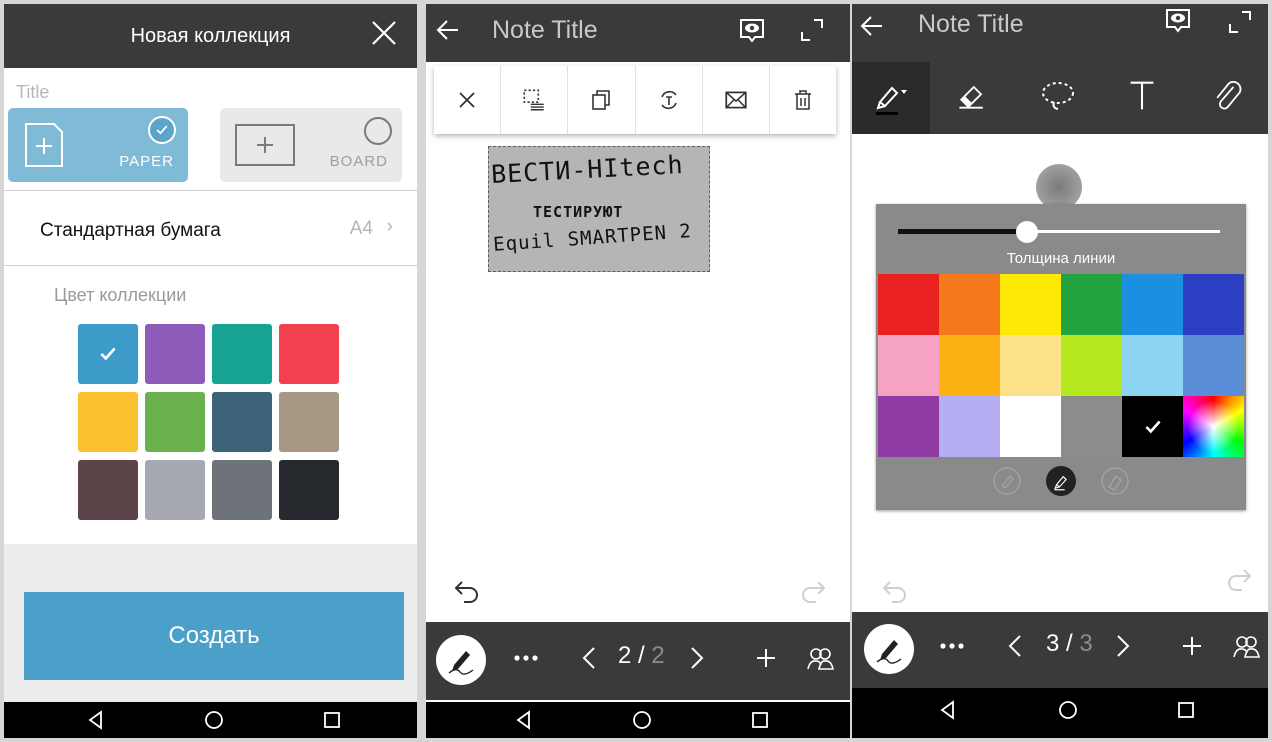 The image size is (1272, 742). Describe the element at coordinates (146, 161) in the screenshot. I see `paper-type-label: PAPER` at that location.